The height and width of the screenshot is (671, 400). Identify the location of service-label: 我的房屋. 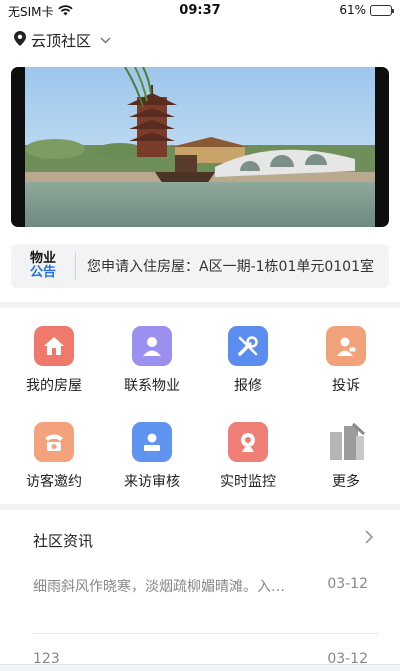
(54, 386).